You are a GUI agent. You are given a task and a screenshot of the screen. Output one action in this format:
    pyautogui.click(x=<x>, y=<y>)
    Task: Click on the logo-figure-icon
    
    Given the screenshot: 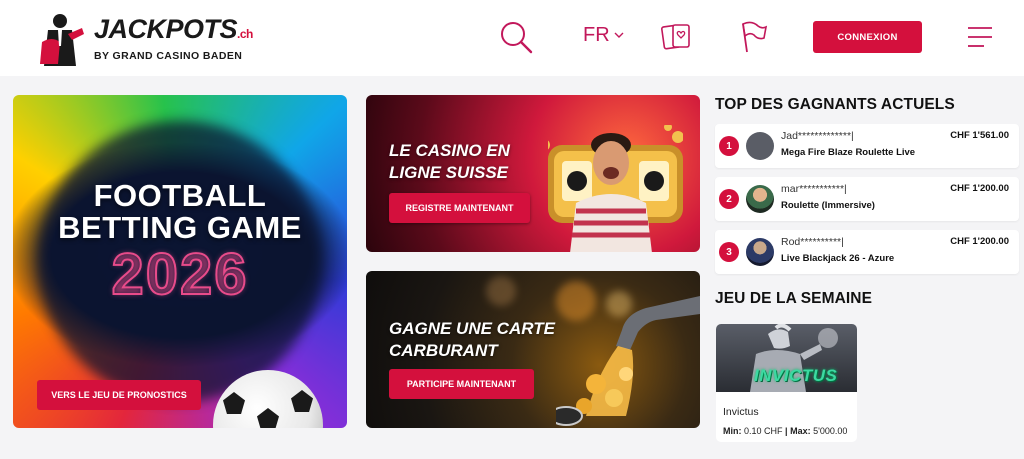 What is the action you would take?
    pyautogui.click(x=63, y=39)
    